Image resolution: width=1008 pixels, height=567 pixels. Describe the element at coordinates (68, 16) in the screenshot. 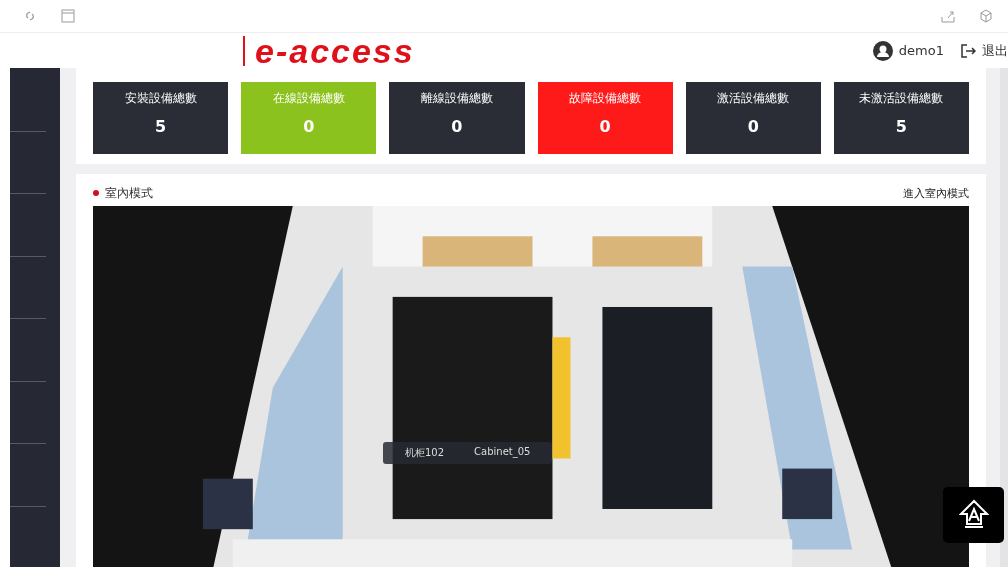

I see `window-icon` at that location.